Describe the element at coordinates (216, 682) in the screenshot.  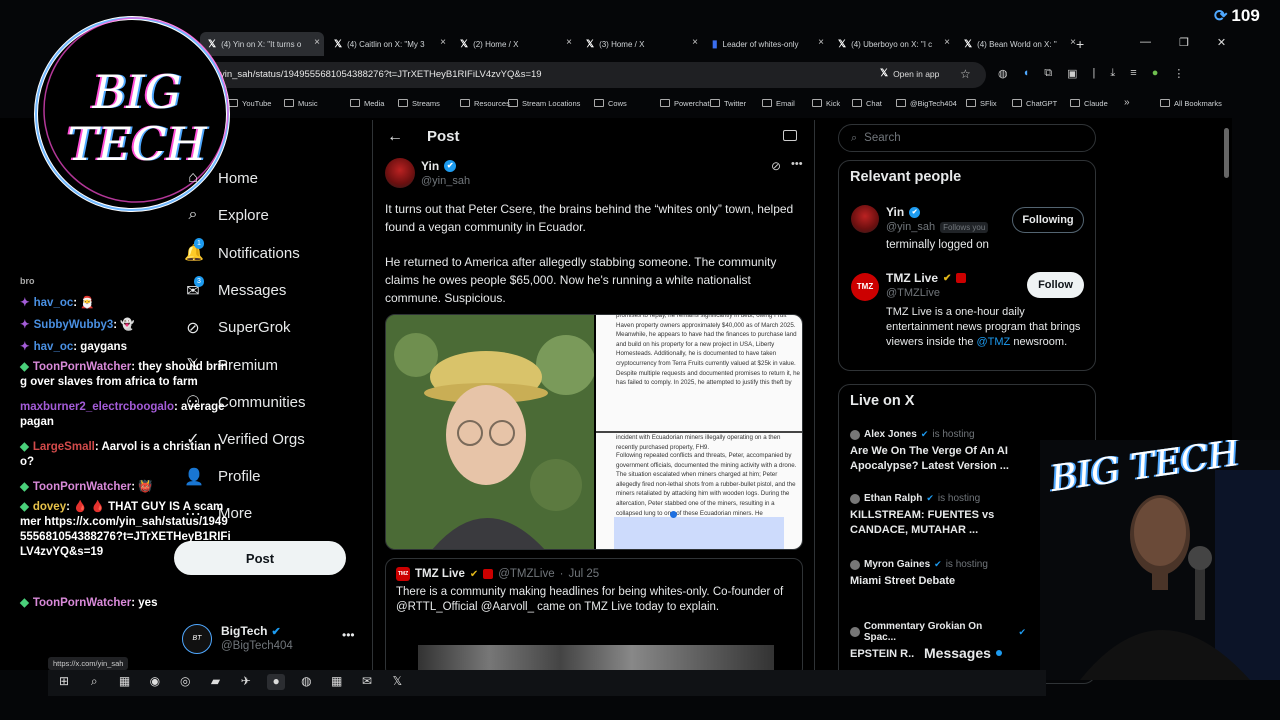
I see `file-explorer-icon: ▰` at that location.